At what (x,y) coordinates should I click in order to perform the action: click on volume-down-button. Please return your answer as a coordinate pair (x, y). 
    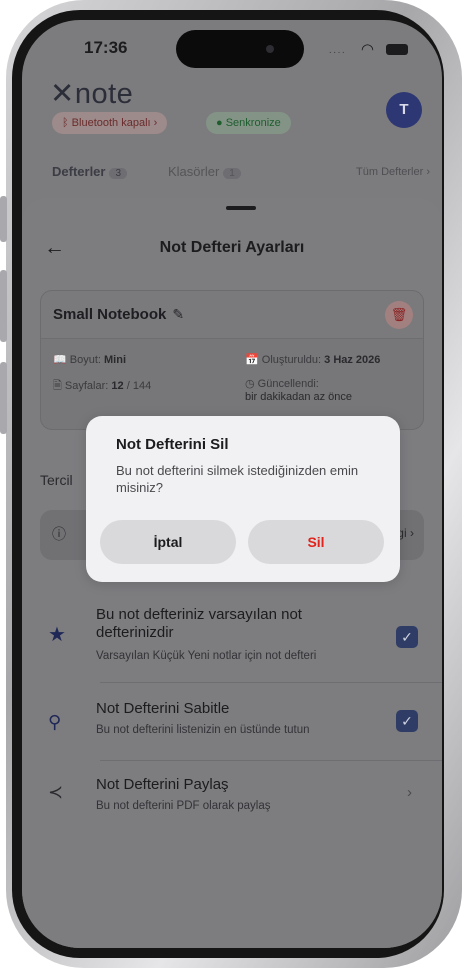
    Looking at the image, I should click on (3, 306).